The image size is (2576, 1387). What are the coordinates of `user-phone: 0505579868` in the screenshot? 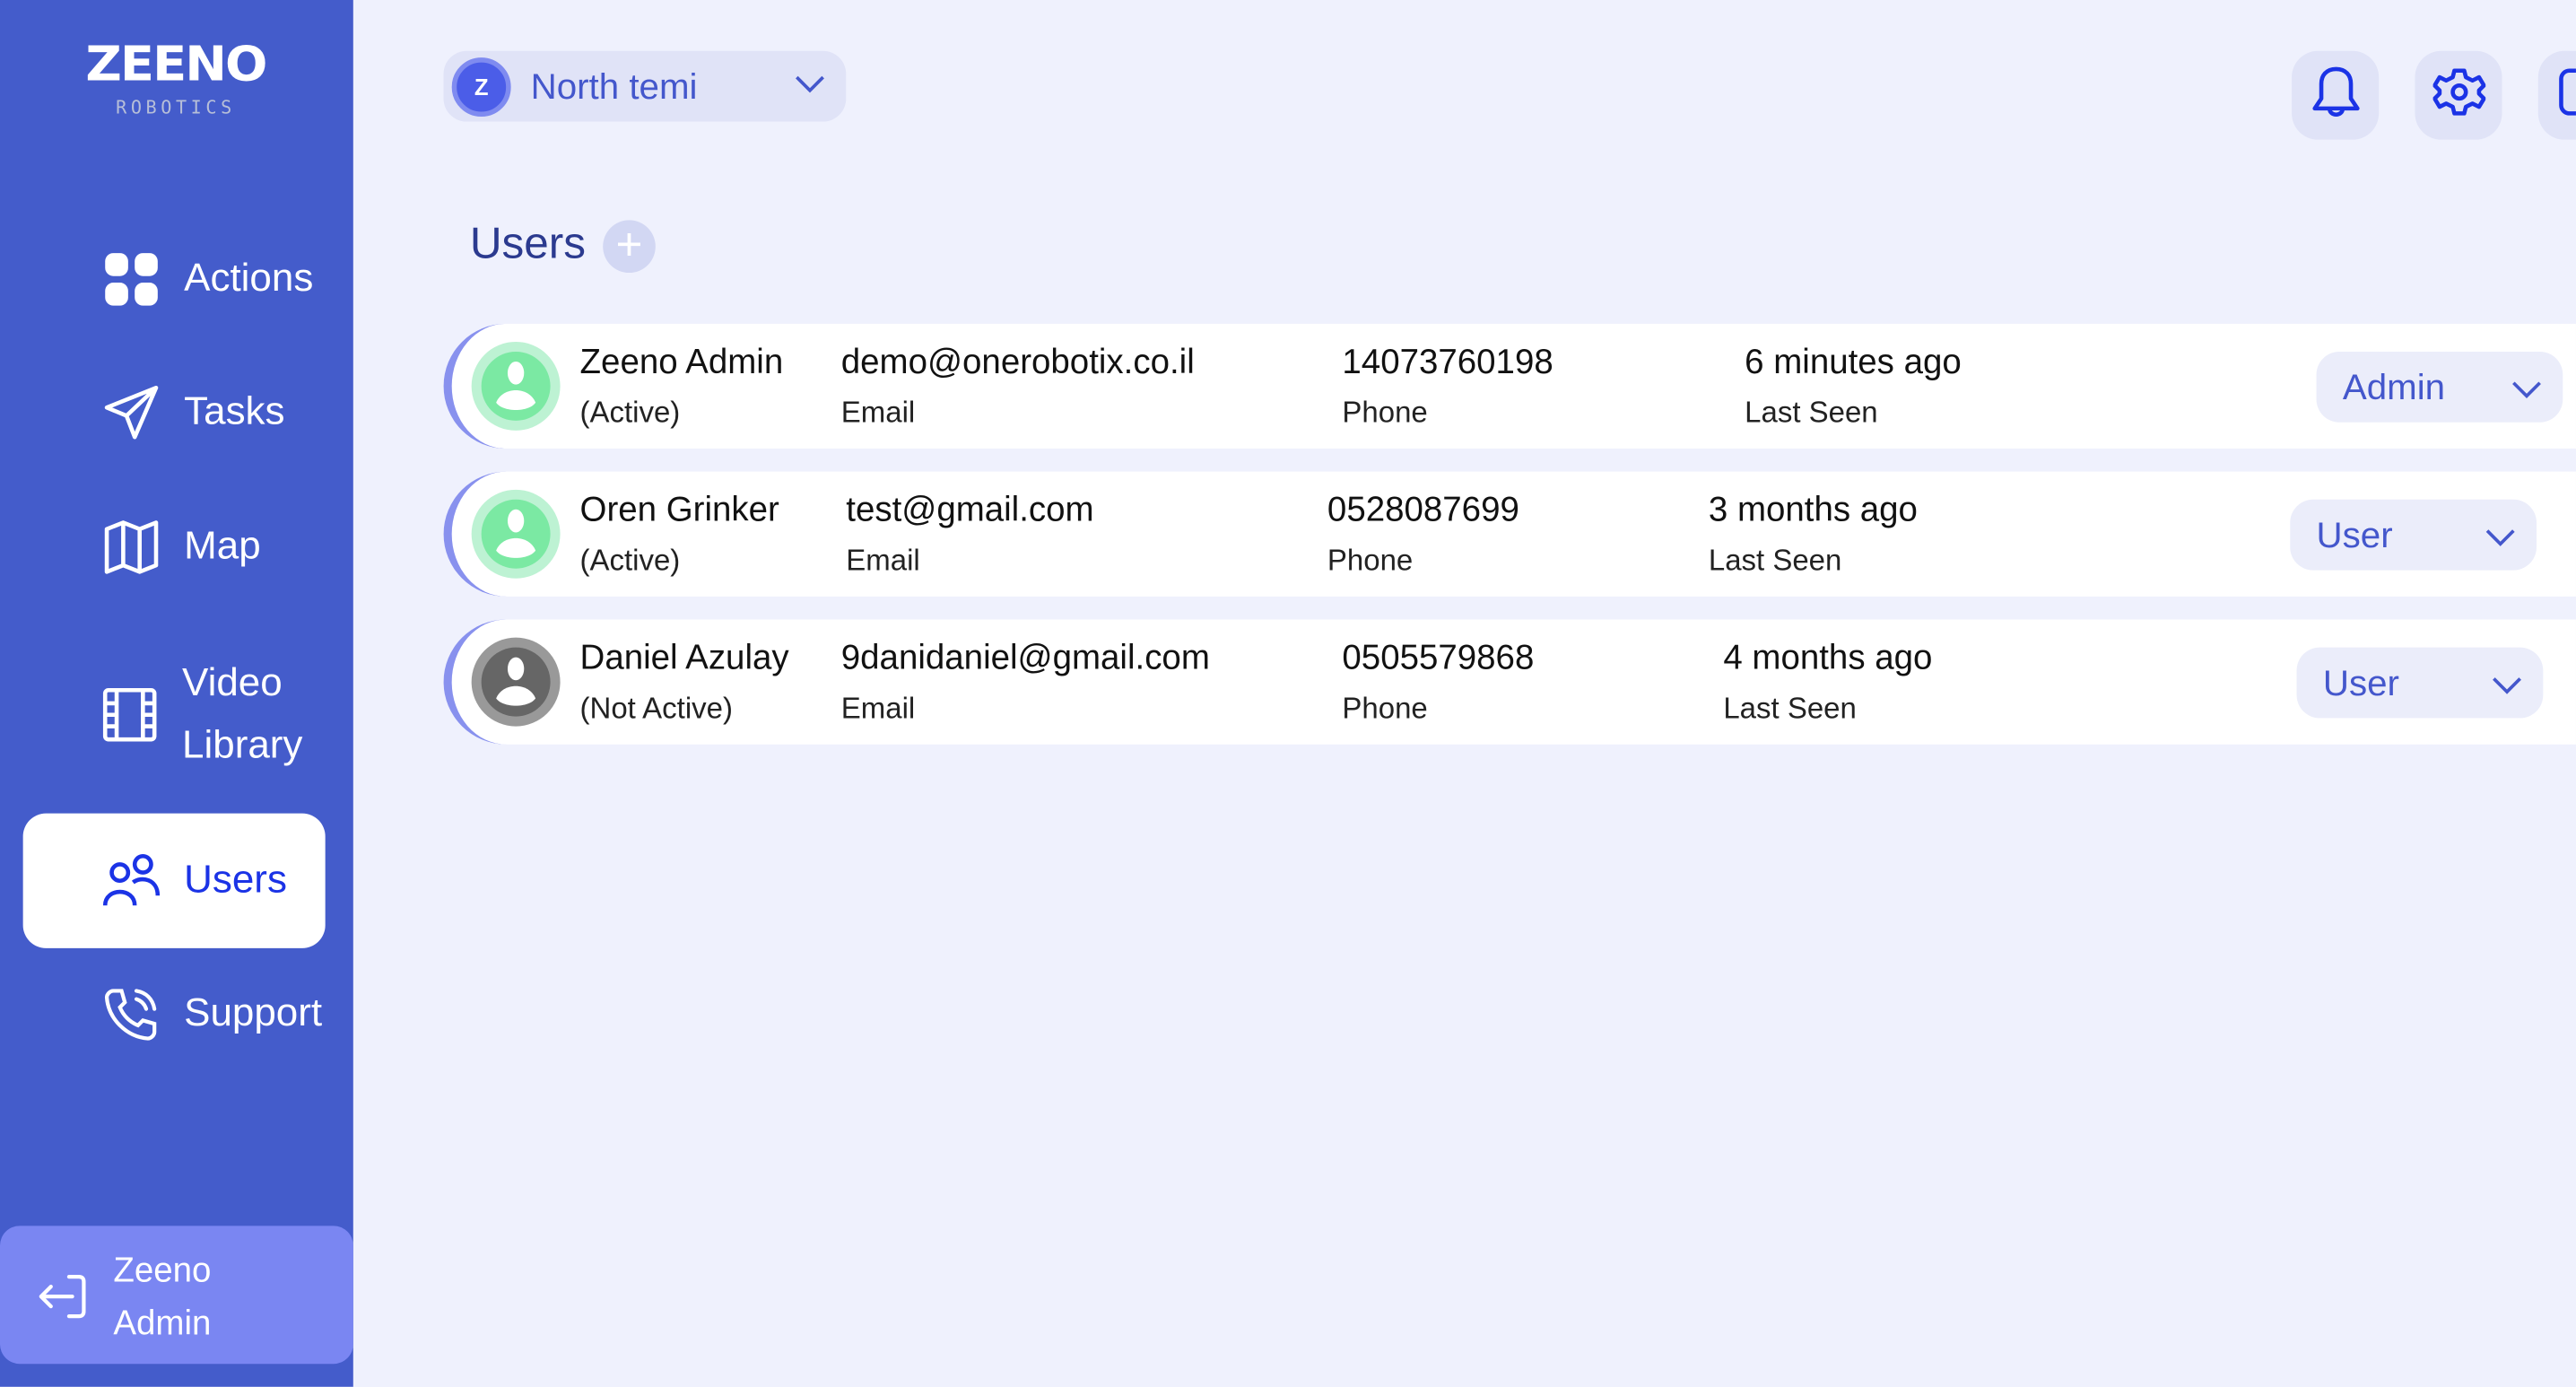 It's located at (1438, 658).